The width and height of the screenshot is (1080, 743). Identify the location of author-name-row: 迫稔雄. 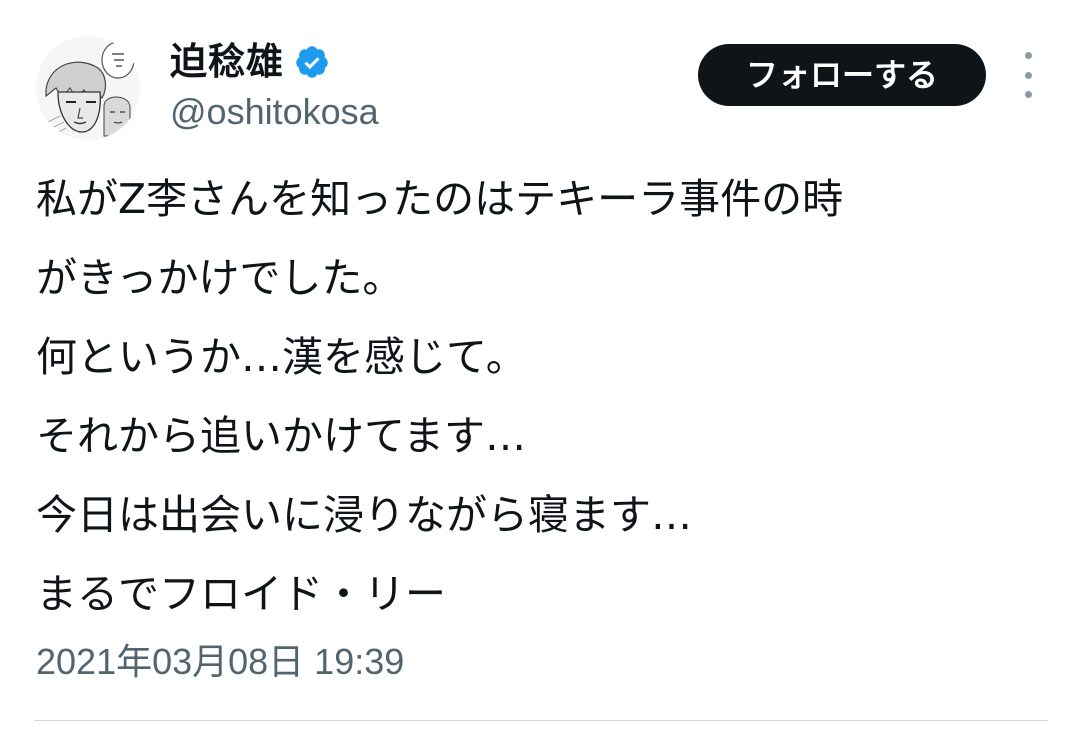
(250, 62).